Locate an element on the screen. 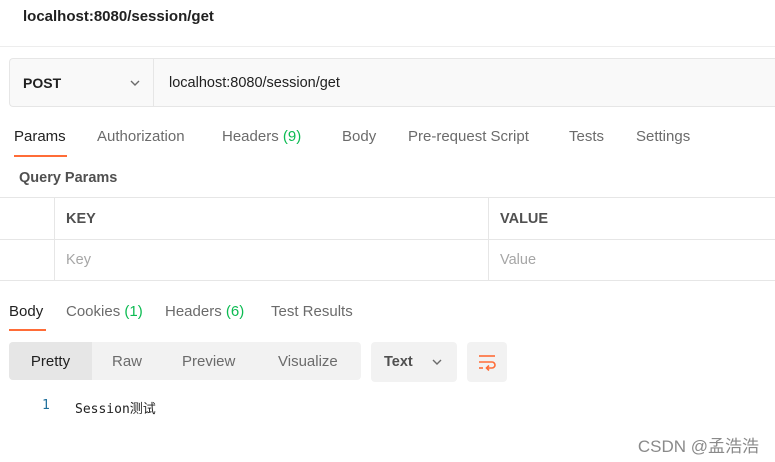 The image size is (775, 462). tab-label: Tests is located at coordinates (587, 136).